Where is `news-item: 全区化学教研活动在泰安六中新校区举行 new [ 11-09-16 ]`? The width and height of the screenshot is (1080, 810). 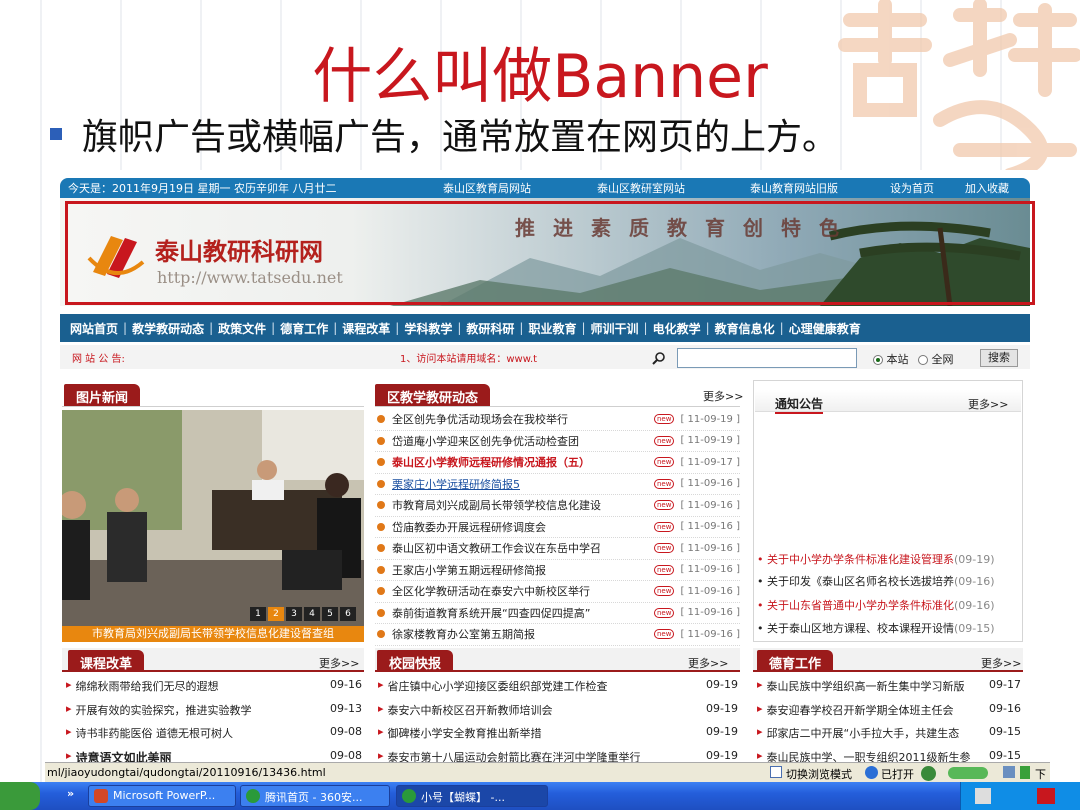
news-item: 全区化学教研活动在泰安六中新校区举行 new [ 11-09-16 ] is located at coordinates (557, 592).